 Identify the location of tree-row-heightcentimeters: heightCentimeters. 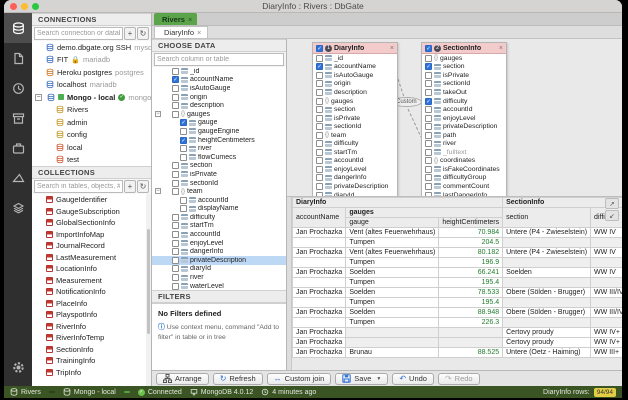
(219, 140).